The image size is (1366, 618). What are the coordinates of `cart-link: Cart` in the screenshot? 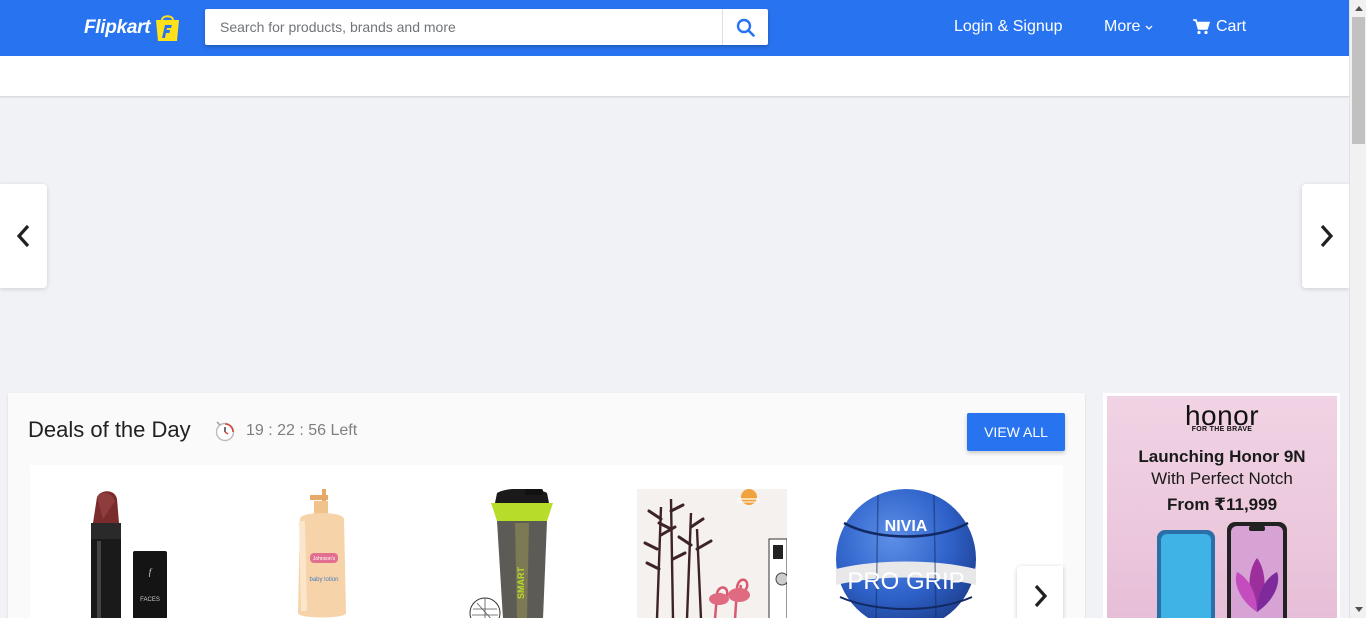 It's located at (1219, 27).